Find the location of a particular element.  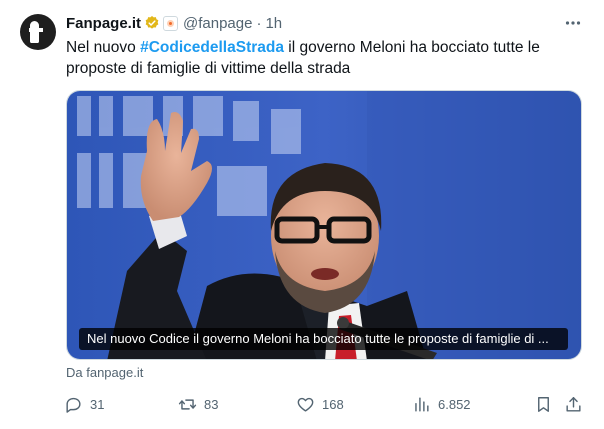

avatar is located at coordinates (38, 32).